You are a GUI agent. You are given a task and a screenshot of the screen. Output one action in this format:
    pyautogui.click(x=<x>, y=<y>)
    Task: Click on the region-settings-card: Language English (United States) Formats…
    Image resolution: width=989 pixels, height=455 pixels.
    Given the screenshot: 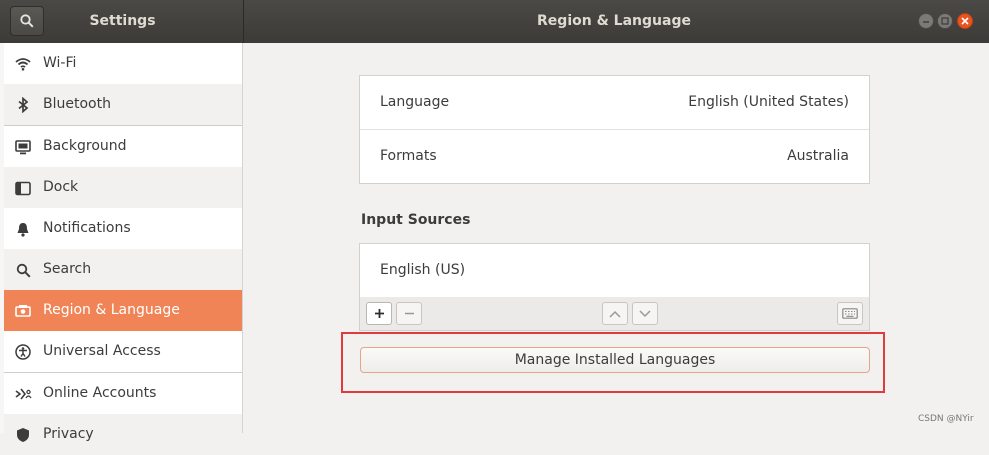 What is the action you would take?
    pyautogui.click(x=614, y=129)
    